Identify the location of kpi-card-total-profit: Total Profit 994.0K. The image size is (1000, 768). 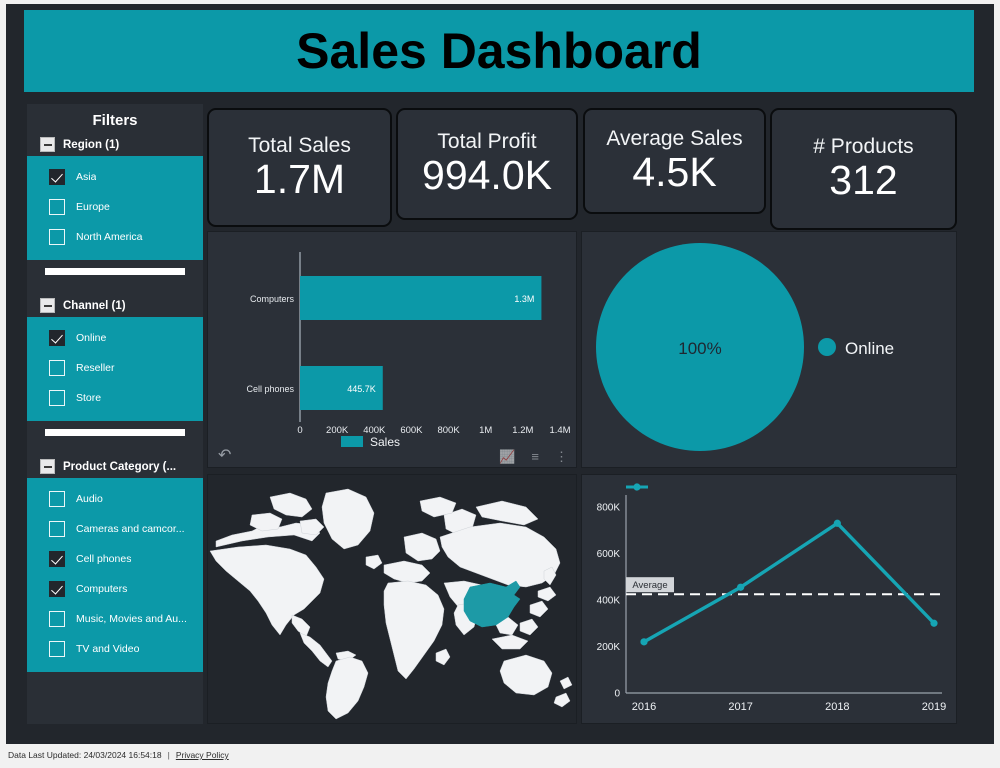
(487, 164).